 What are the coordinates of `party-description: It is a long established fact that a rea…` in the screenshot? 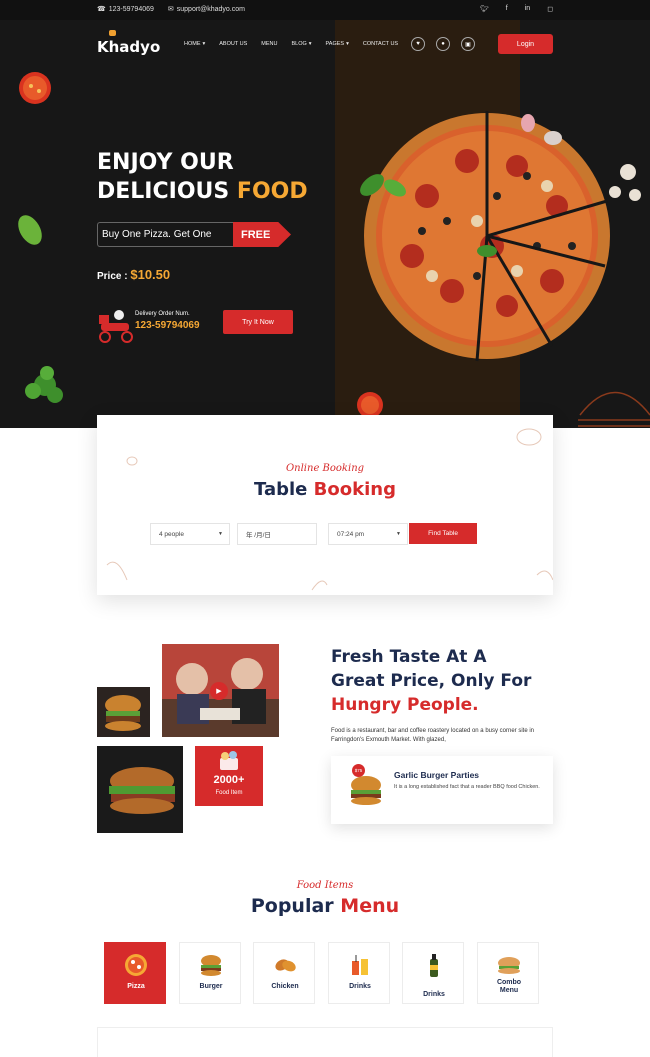 It's located at (467, 787).